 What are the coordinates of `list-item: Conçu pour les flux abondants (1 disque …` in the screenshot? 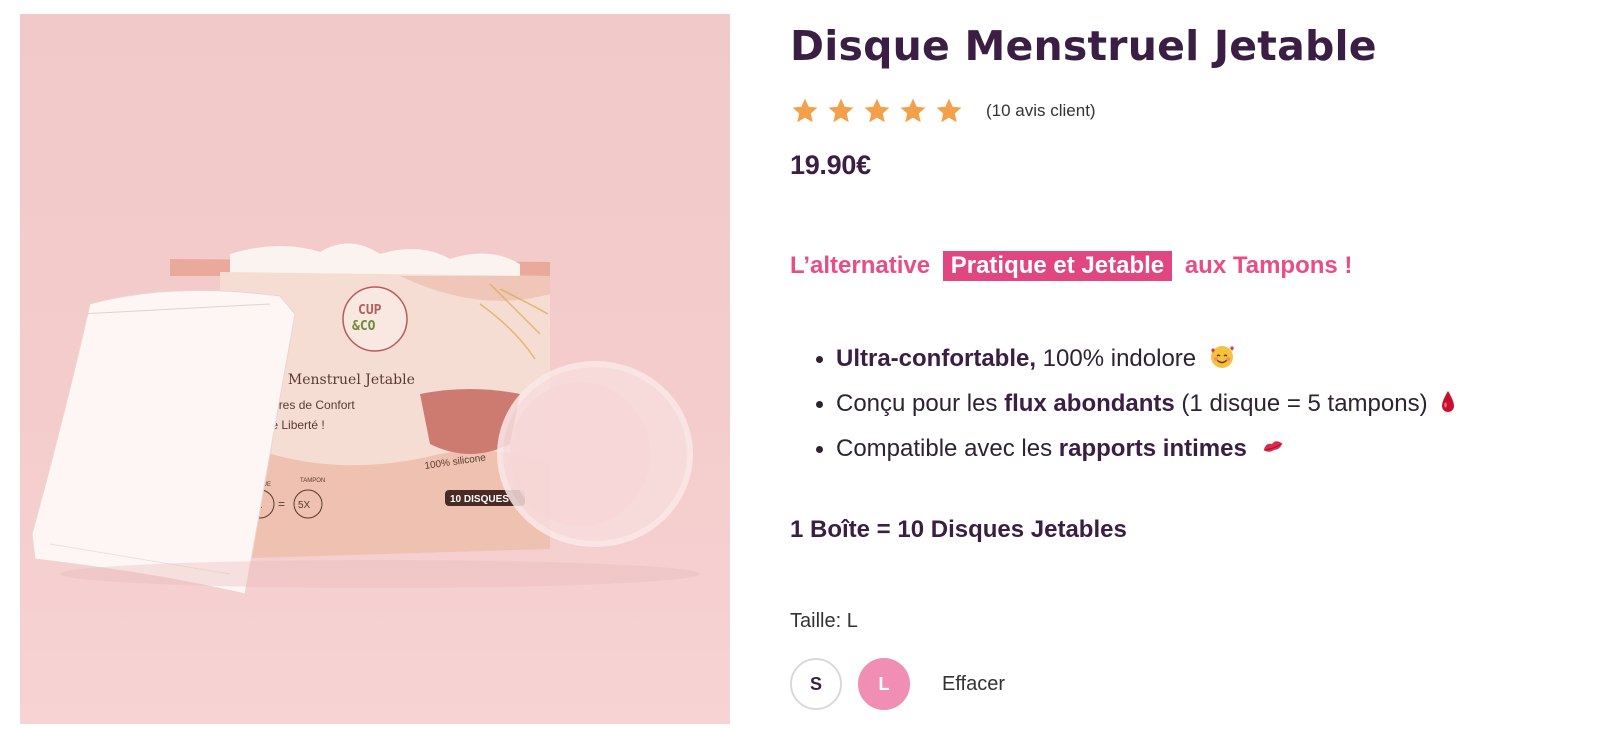 It's located at (1135, 403).